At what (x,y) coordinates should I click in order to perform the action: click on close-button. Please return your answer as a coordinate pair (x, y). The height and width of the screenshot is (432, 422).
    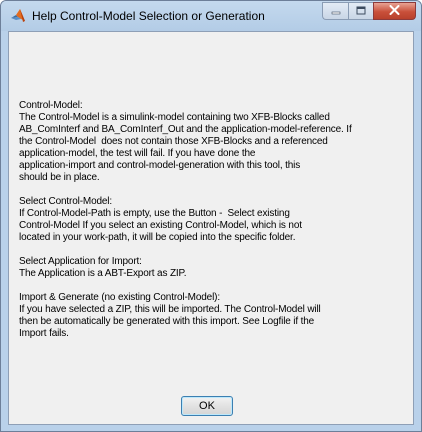
    Looking at the image, I should click on (394, 11).